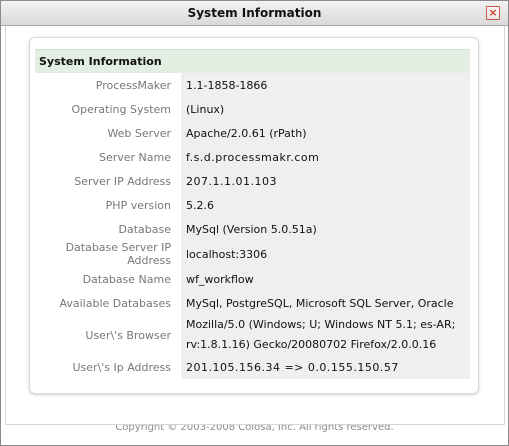 Image resolution: width=509 pixels, height=446 pixels. I want to click on row-label: Available Databases, so click(115, 303).